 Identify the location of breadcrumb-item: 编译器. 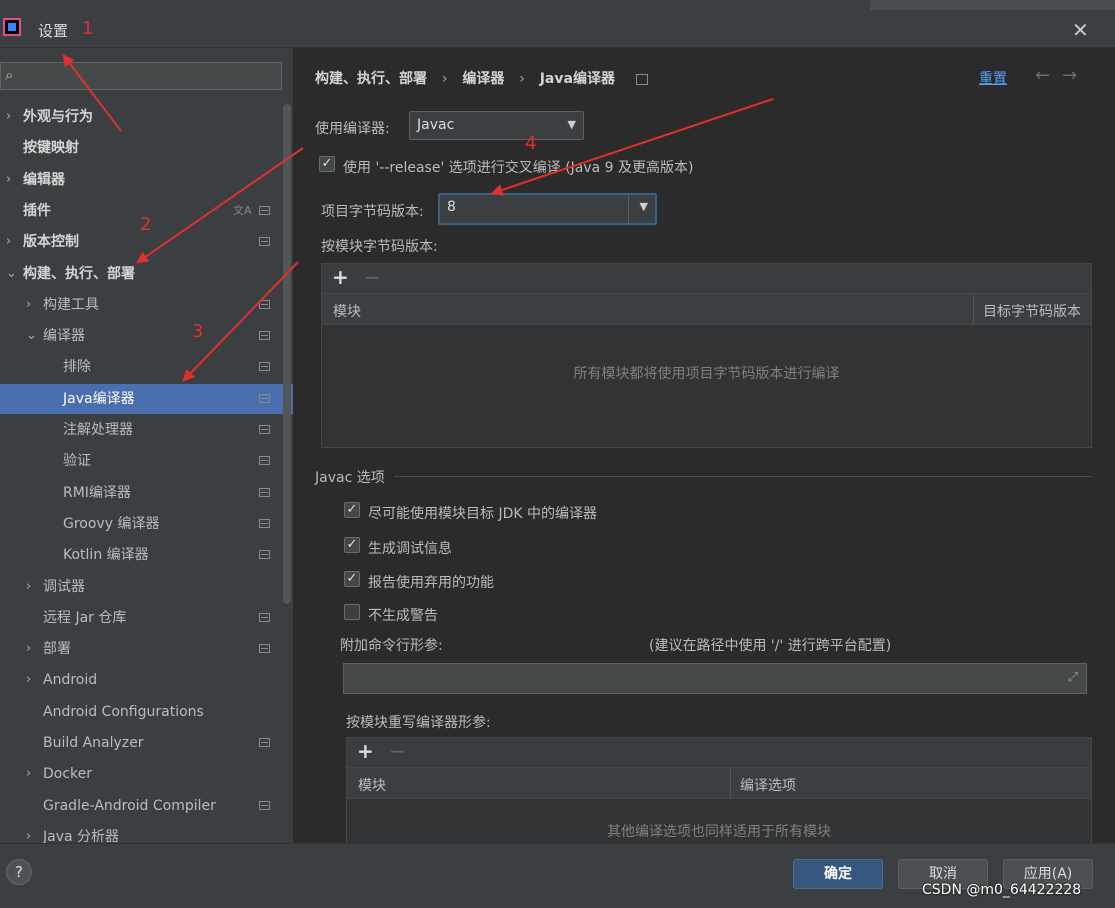
(483, 79).